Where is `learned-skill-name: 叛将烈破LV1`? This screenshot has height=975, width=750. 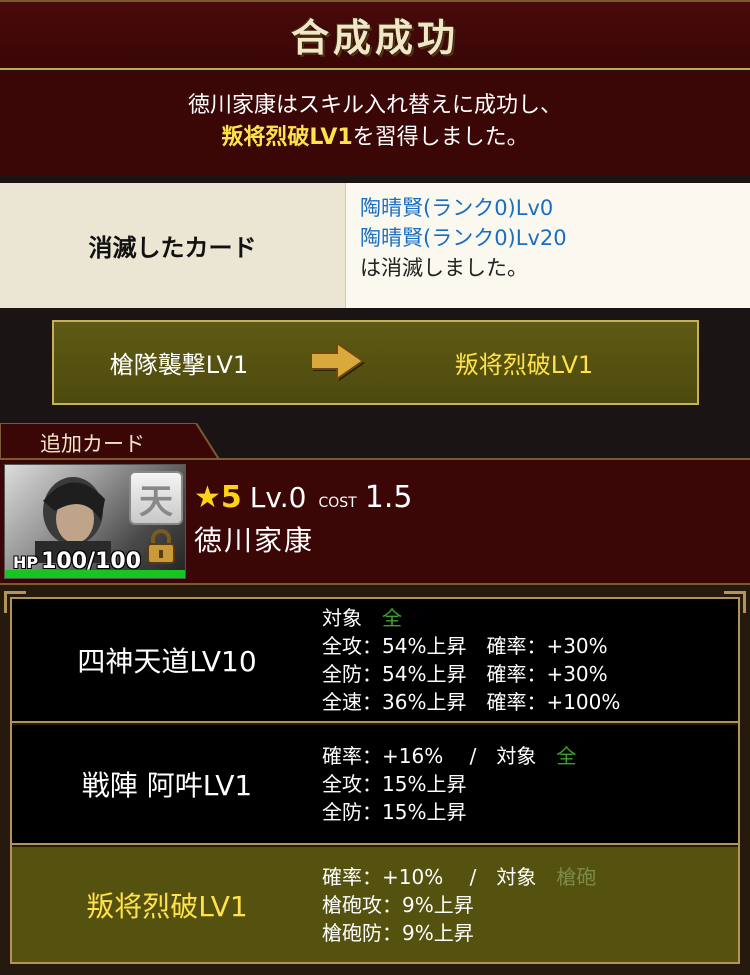
learned-skill-name: 叛将烈破LV1 is located at coordinates (287, 137).